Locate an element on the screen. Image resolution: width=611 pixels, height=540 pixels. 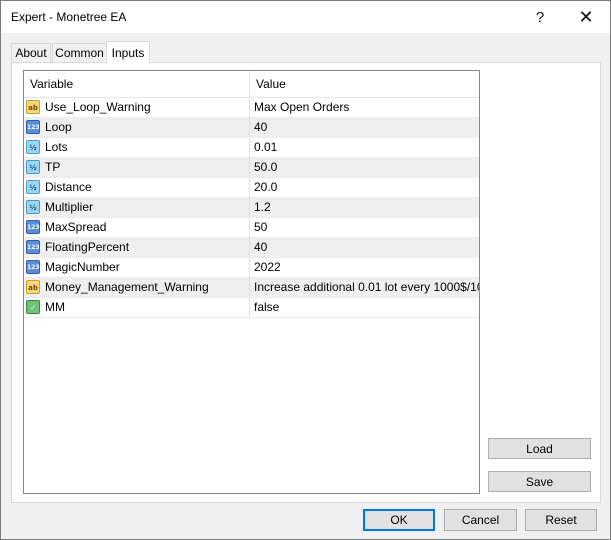
window-title: Expert - Monetree EA is located at coordinates (69, 17).